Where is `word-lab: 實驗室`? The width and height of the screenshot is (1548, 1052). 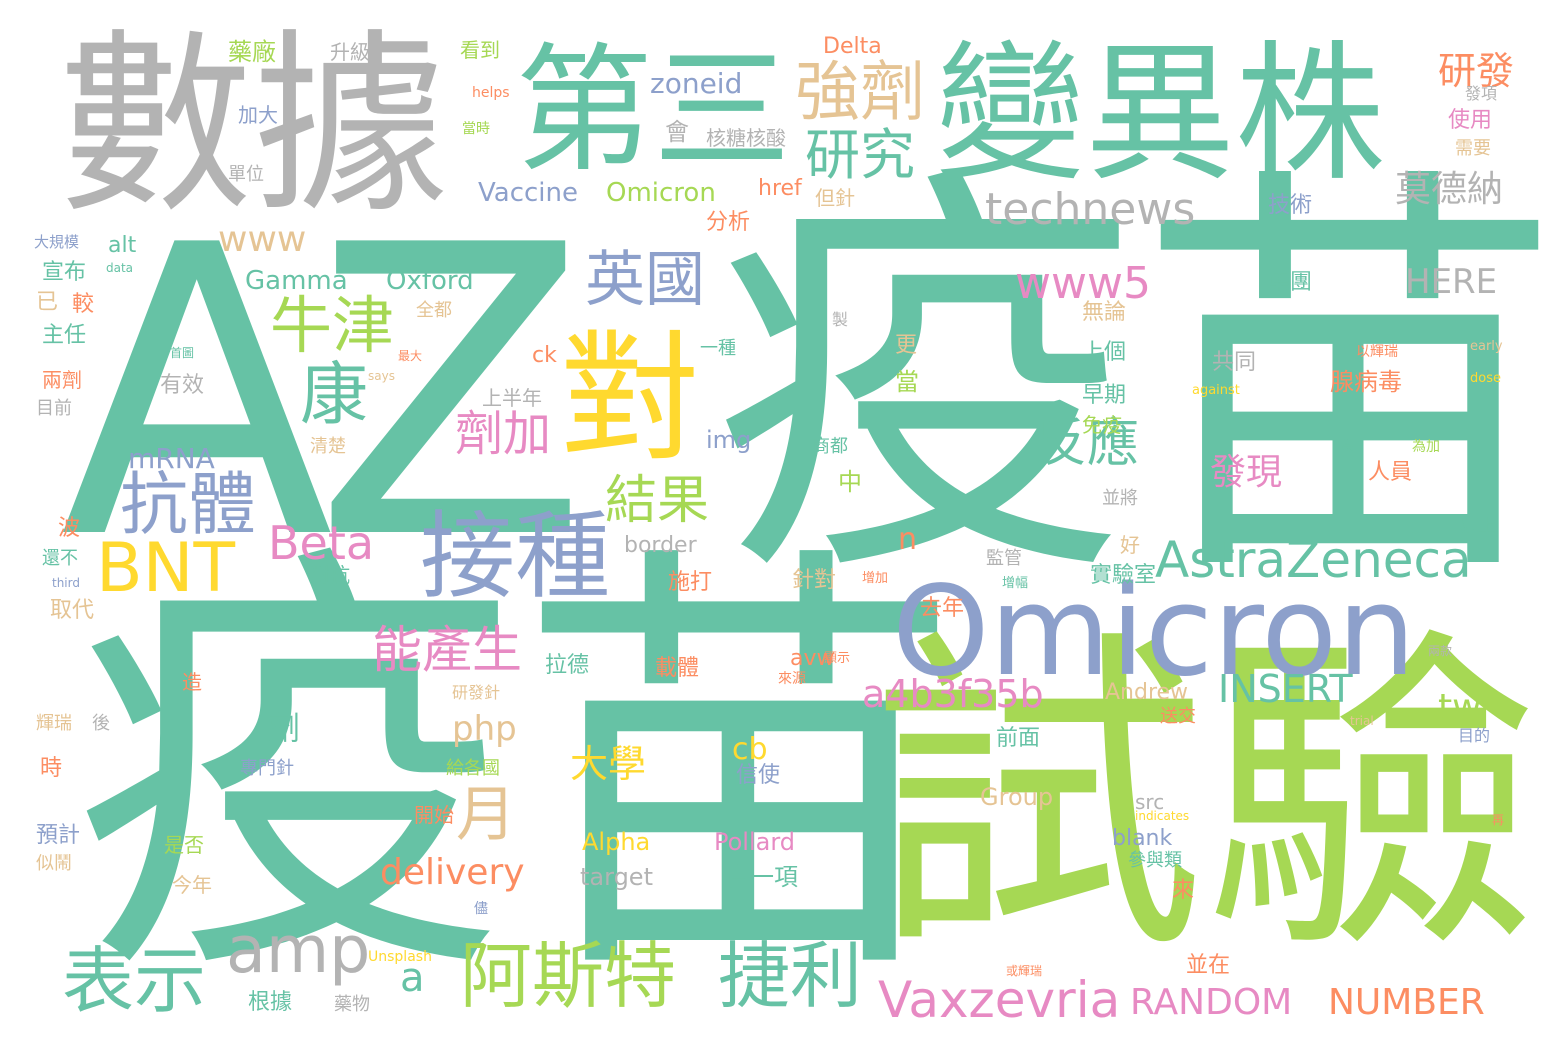
word-lab: 實驗室 is located at coordinates (1123, 575).